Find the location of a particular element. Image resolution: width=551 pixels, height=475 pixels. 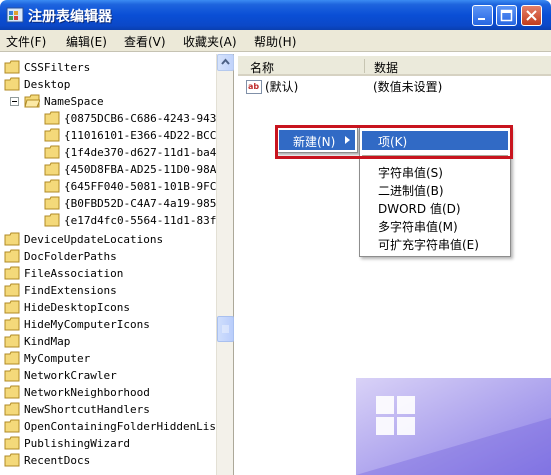

tree-item-label: HideMyComputerIcons is located at coordinates (87, 324).